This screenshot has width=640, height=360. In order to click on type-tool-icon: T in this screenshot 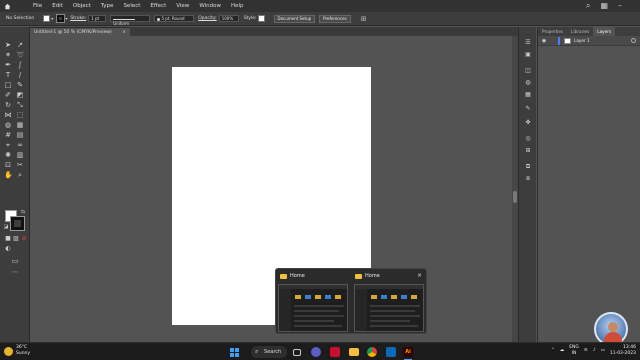, I will do `click(8, 75)`.